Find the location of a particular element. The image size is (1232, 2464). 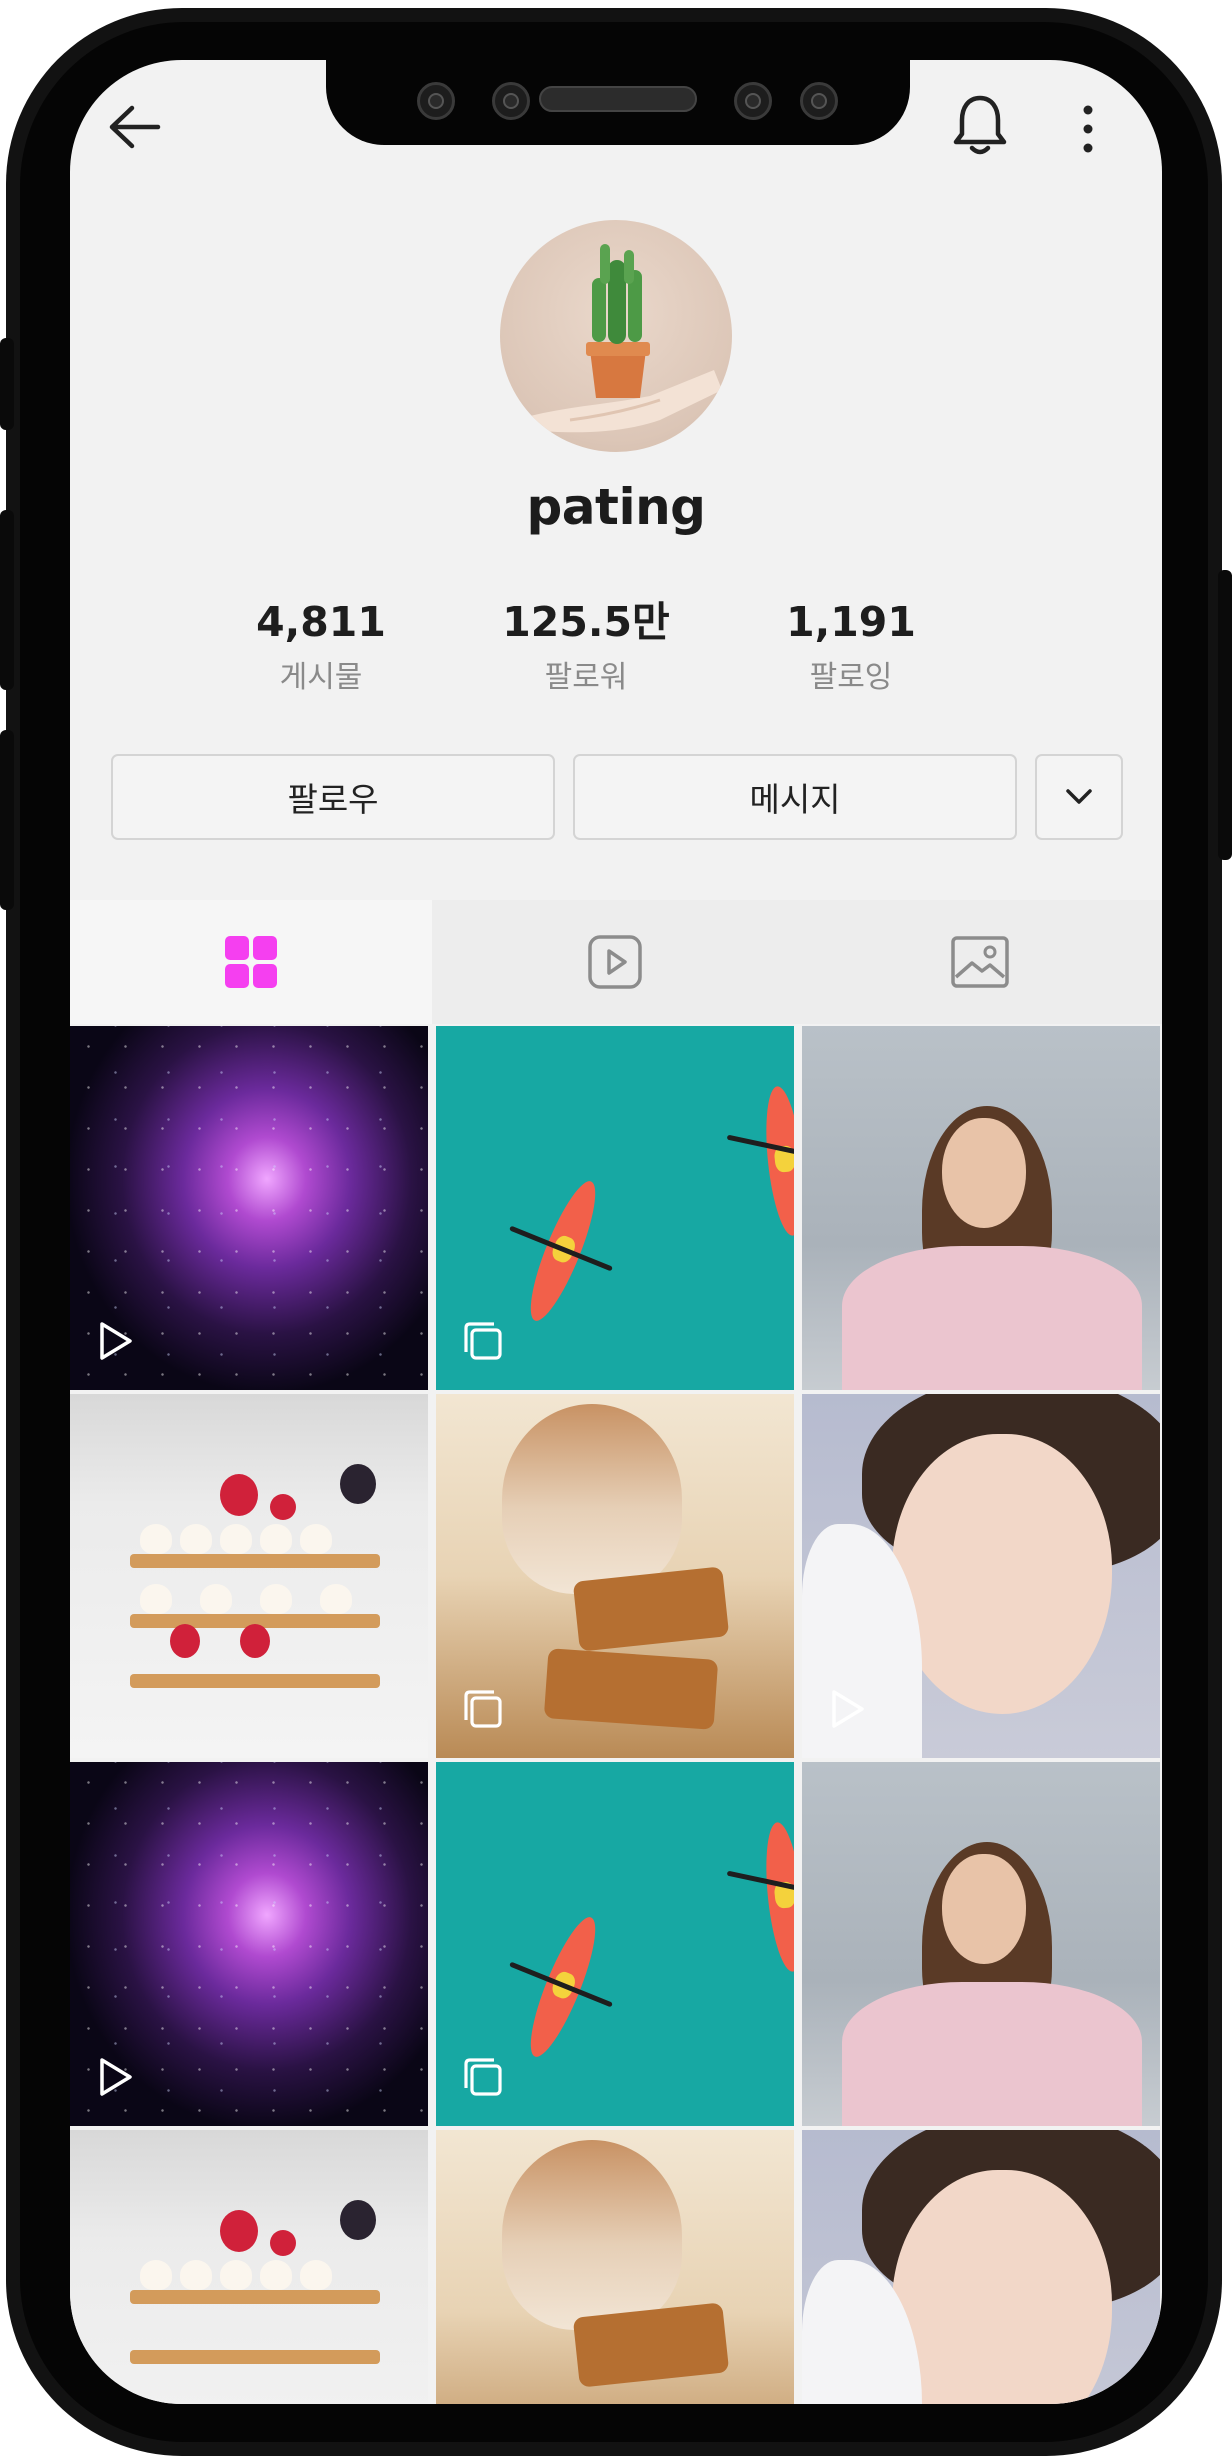

suggestions-dropdown-button is located at coordinates (1079, 797).